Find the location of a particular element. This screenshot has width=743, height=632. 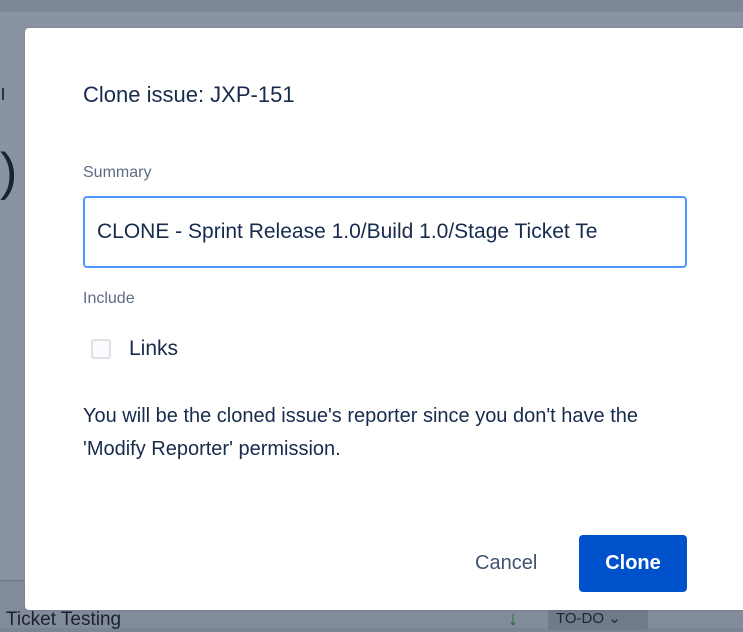

links-checkbox is located at coordinates (101, 349).